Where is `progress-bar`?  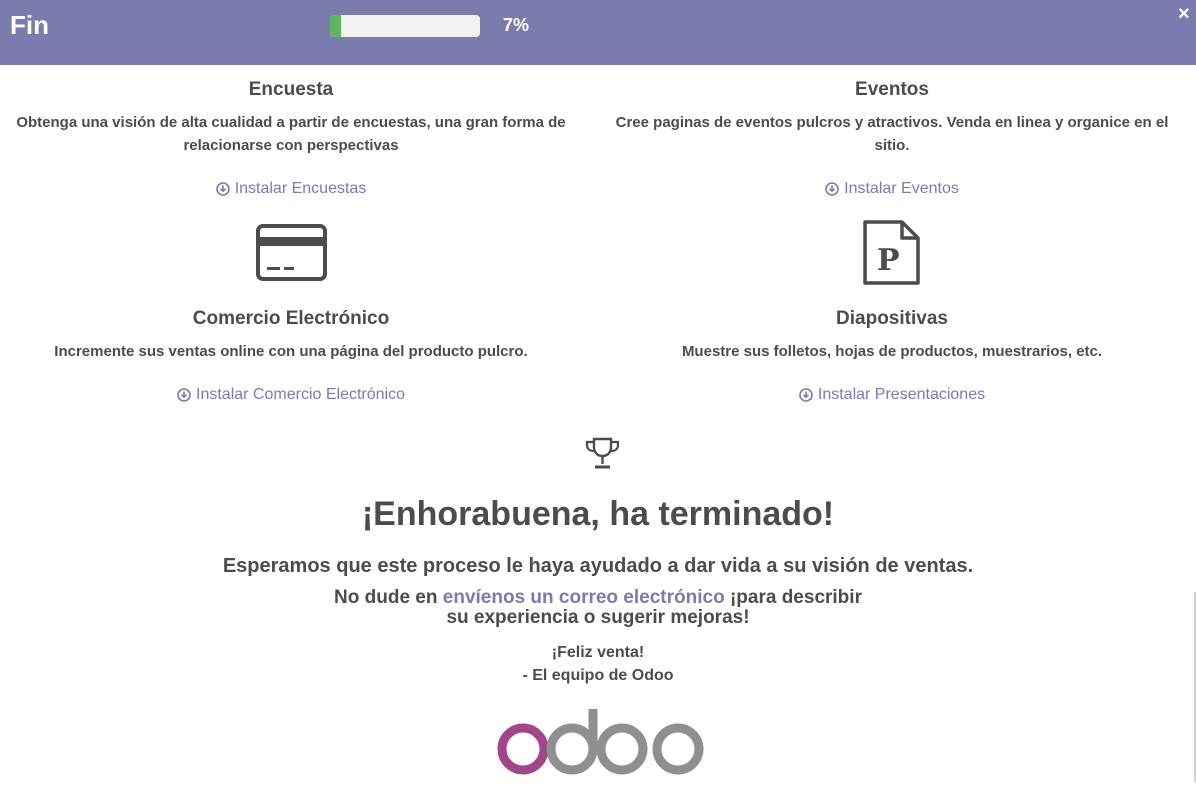
progress-bar is located at coordinates (405, 26).